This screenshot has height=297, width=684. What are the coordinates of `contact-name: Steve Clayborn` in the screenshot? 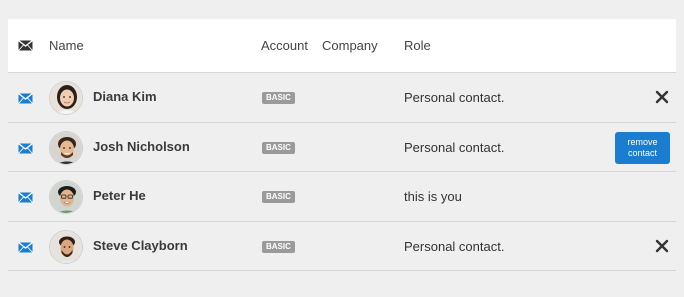 It's located at (140, 245).